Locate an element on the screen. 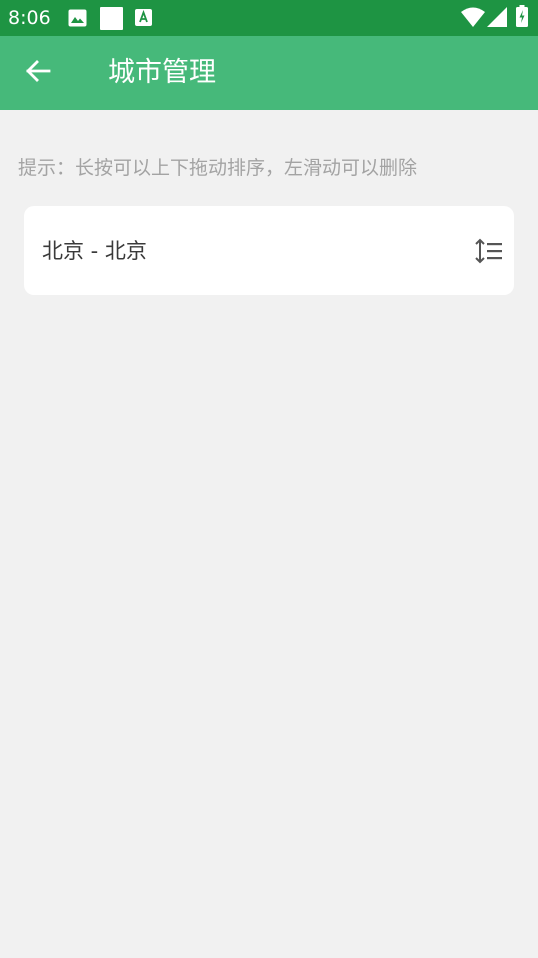 This screenshot has width=538, height=958. hint-text: 提示：长按可以上下拖动排序，左滑动可以删除 is located at coordinates (218, 168).